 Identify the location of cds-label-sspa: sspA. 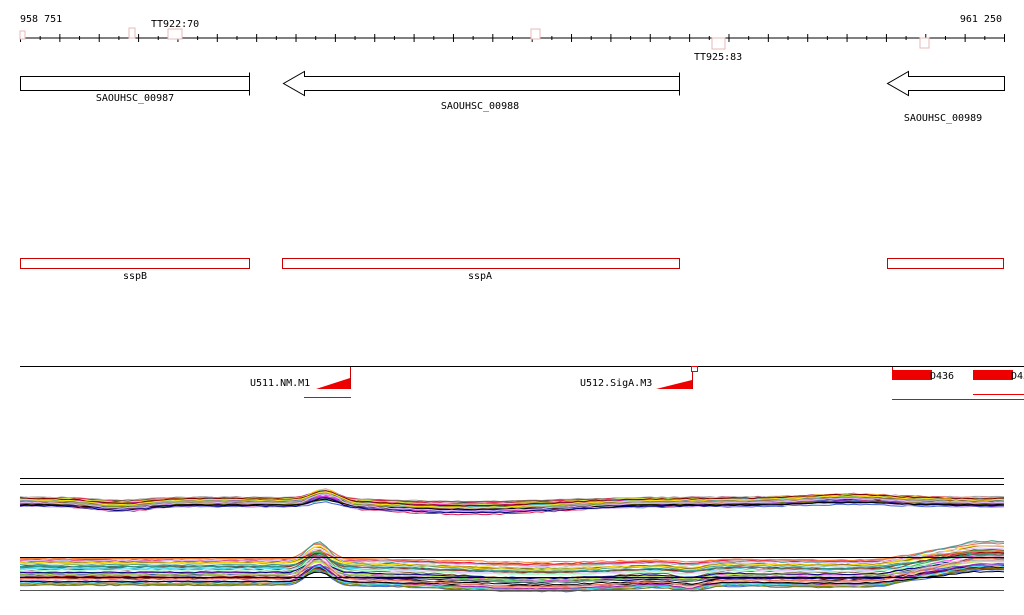
(480, 276).